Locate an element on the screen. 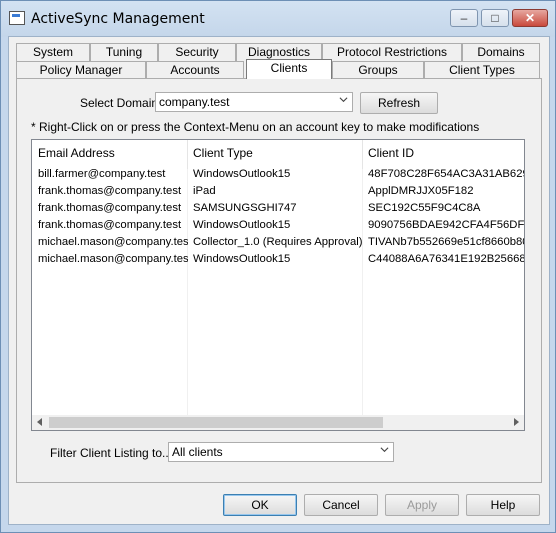  scroll-right-icon is located at coordinates (516, 422).